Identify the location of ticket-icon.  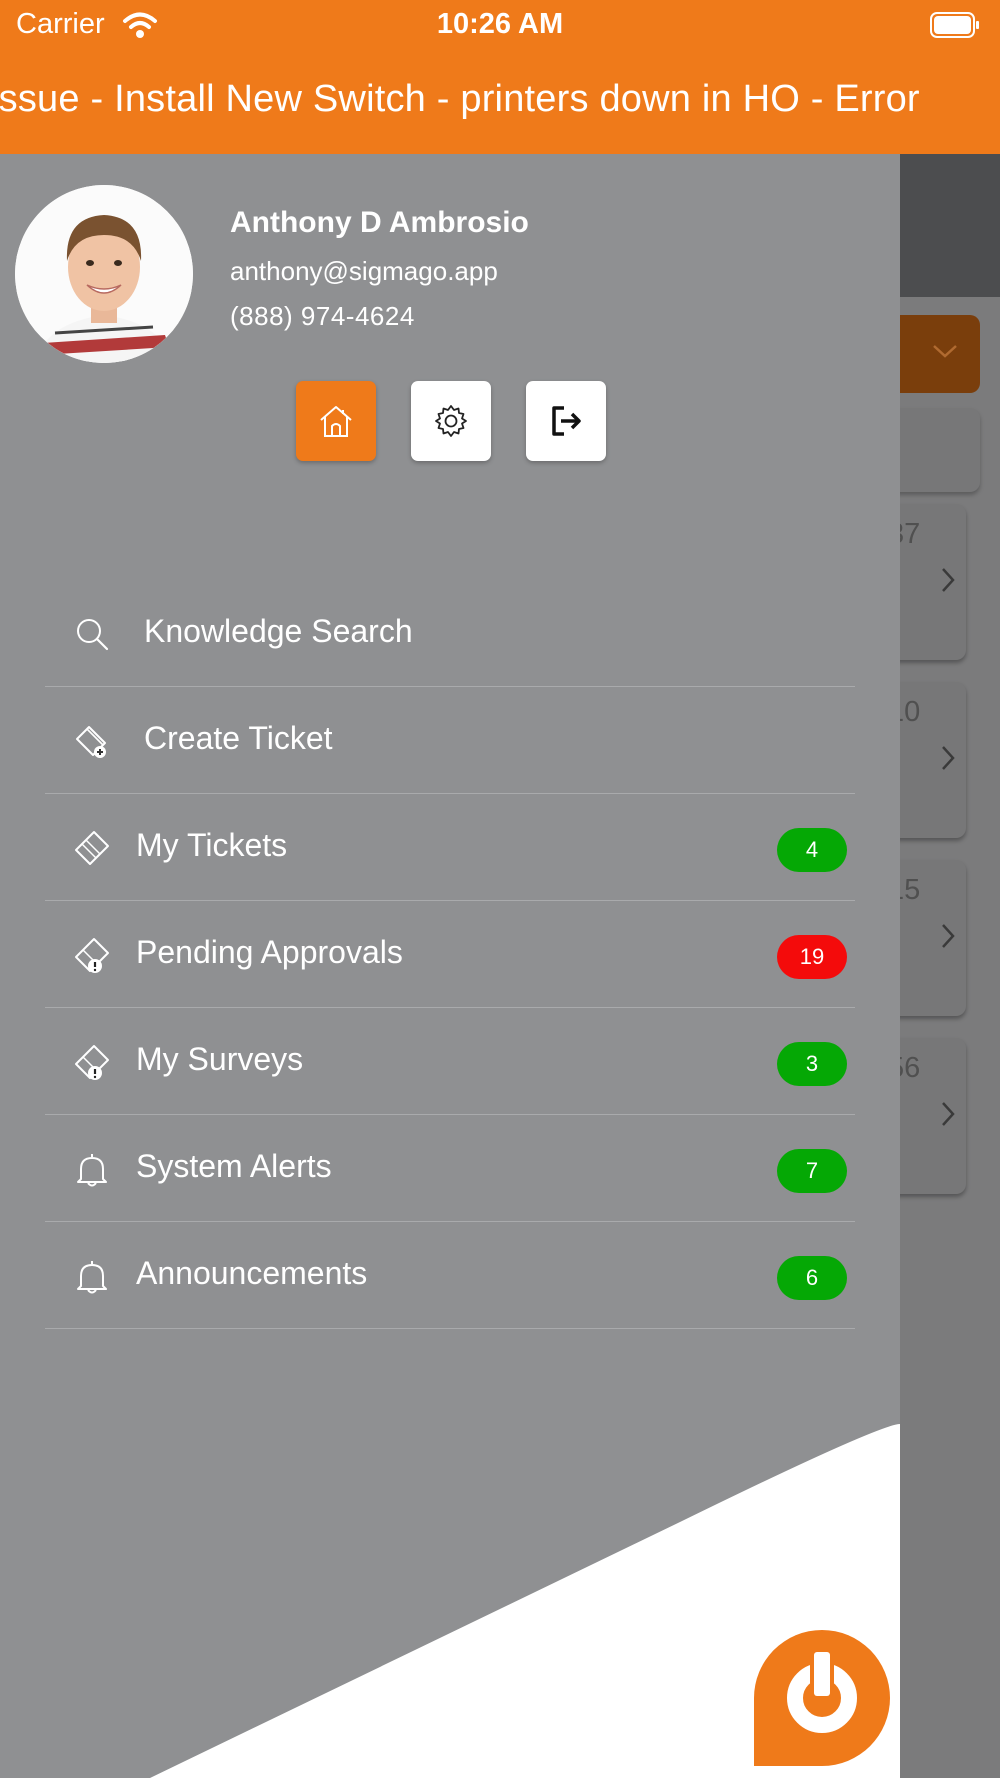
(92, 848).